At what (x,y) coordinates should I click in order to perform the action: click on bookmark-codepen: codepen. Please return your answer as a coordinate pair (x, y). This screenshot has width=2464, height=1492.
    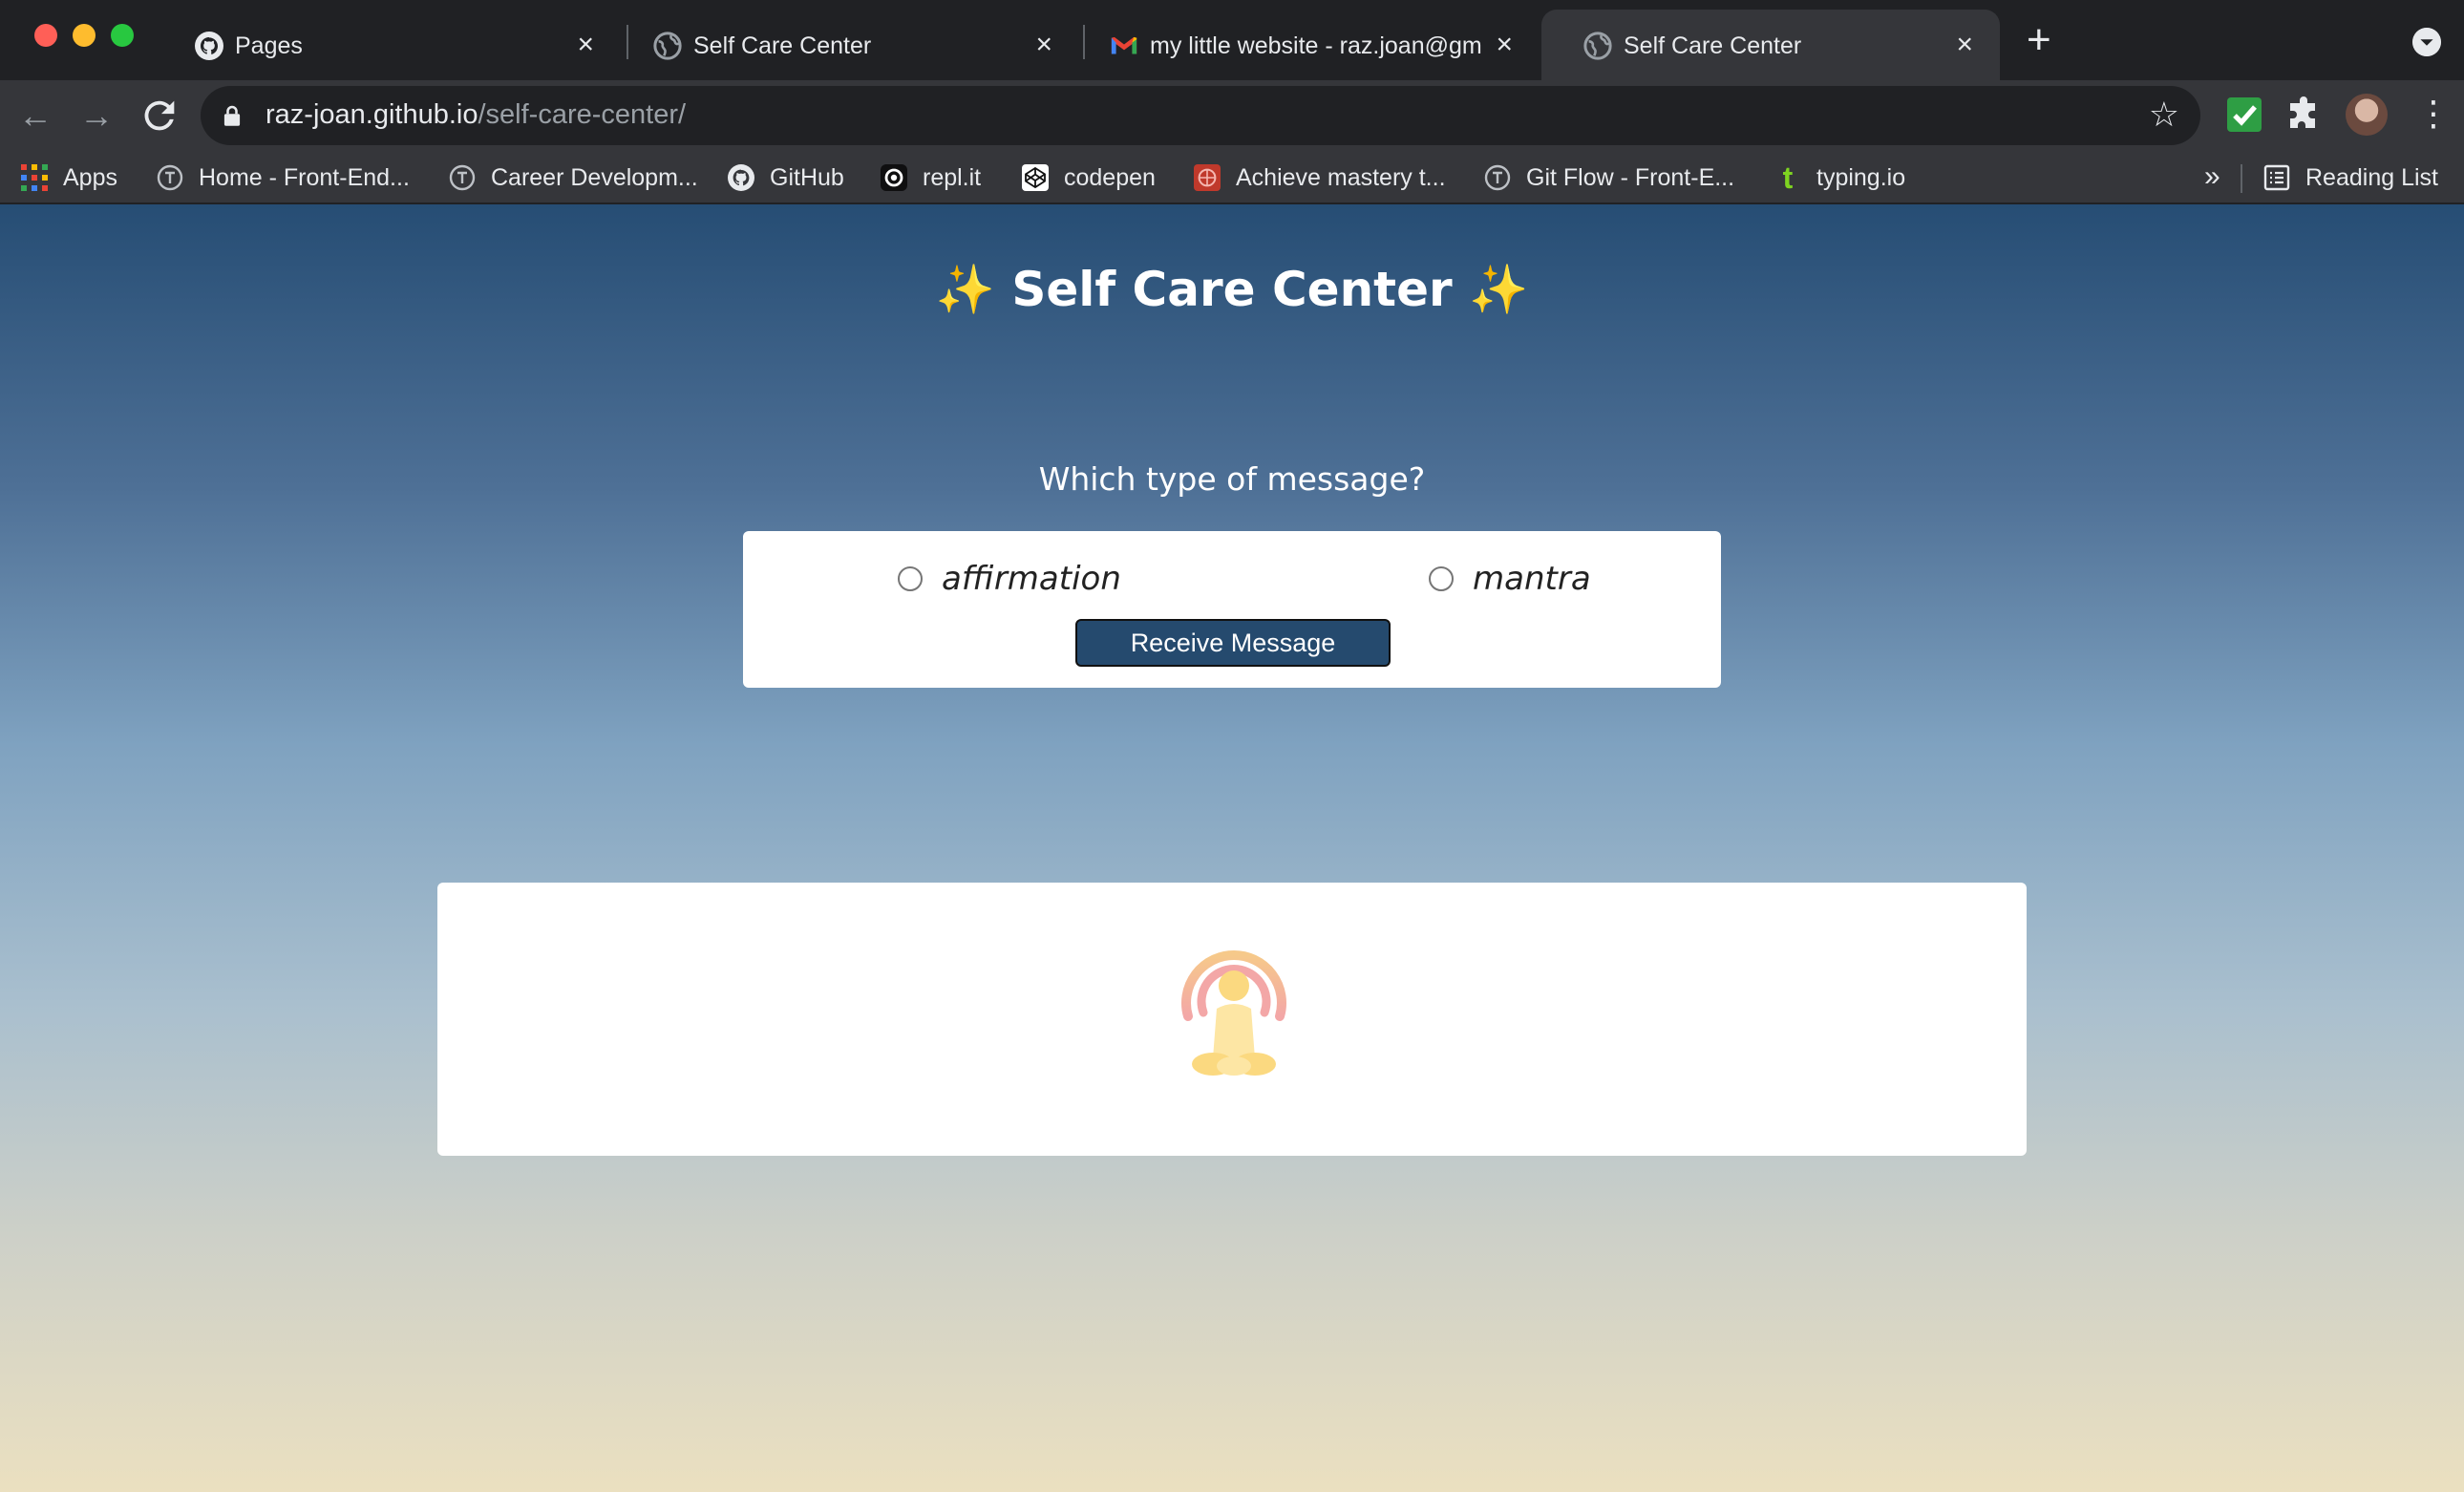
    Looking at the image, I should click on (1089, 177).